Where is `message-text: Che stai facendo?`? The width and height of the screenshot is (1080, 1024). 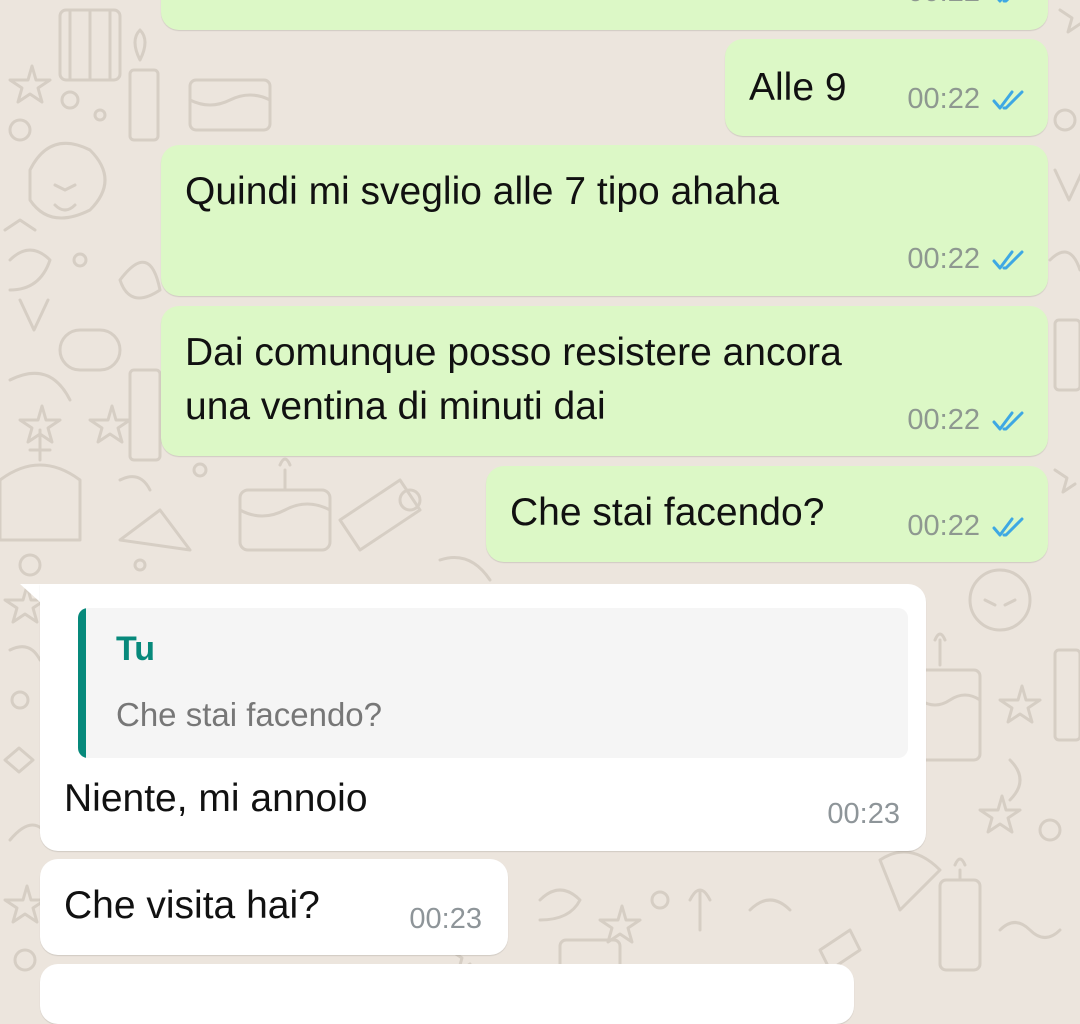 message-text: Che stai facendo? is located at coordinates (667, 512).